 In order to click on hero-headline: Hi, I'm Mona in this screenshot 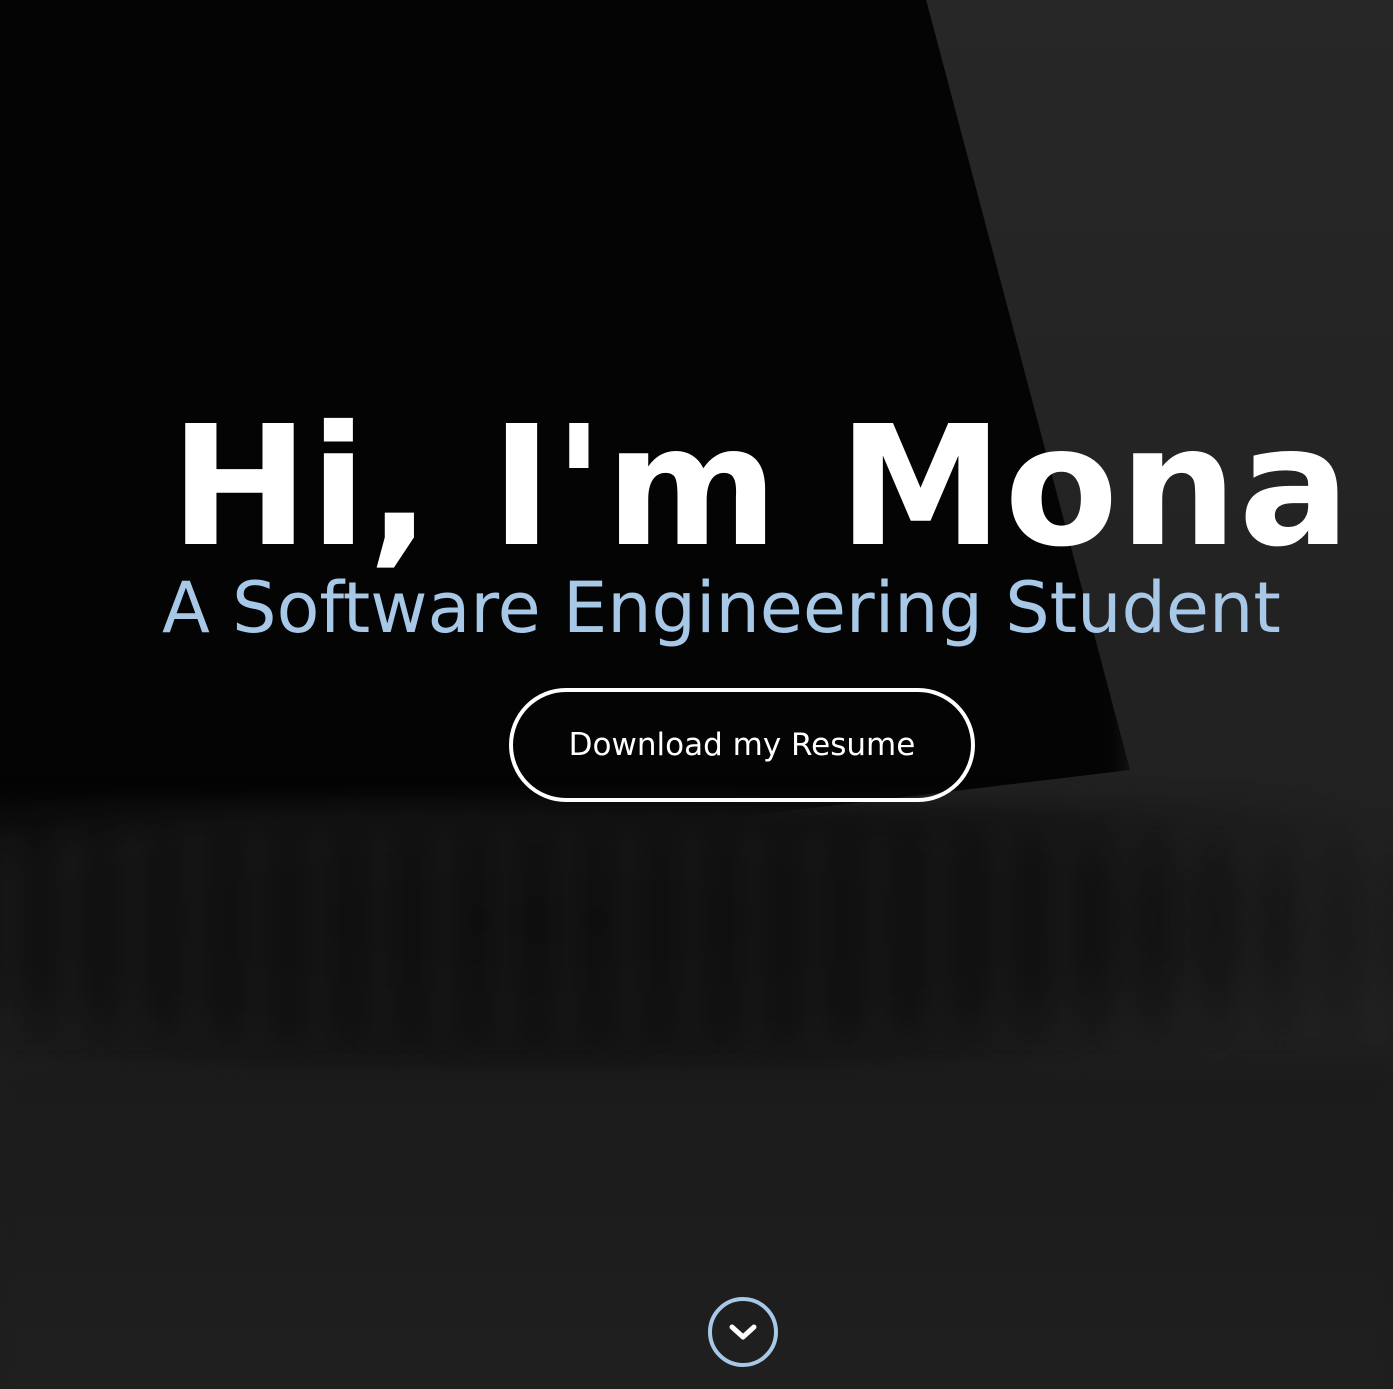, I will do `click(761, 487)`.